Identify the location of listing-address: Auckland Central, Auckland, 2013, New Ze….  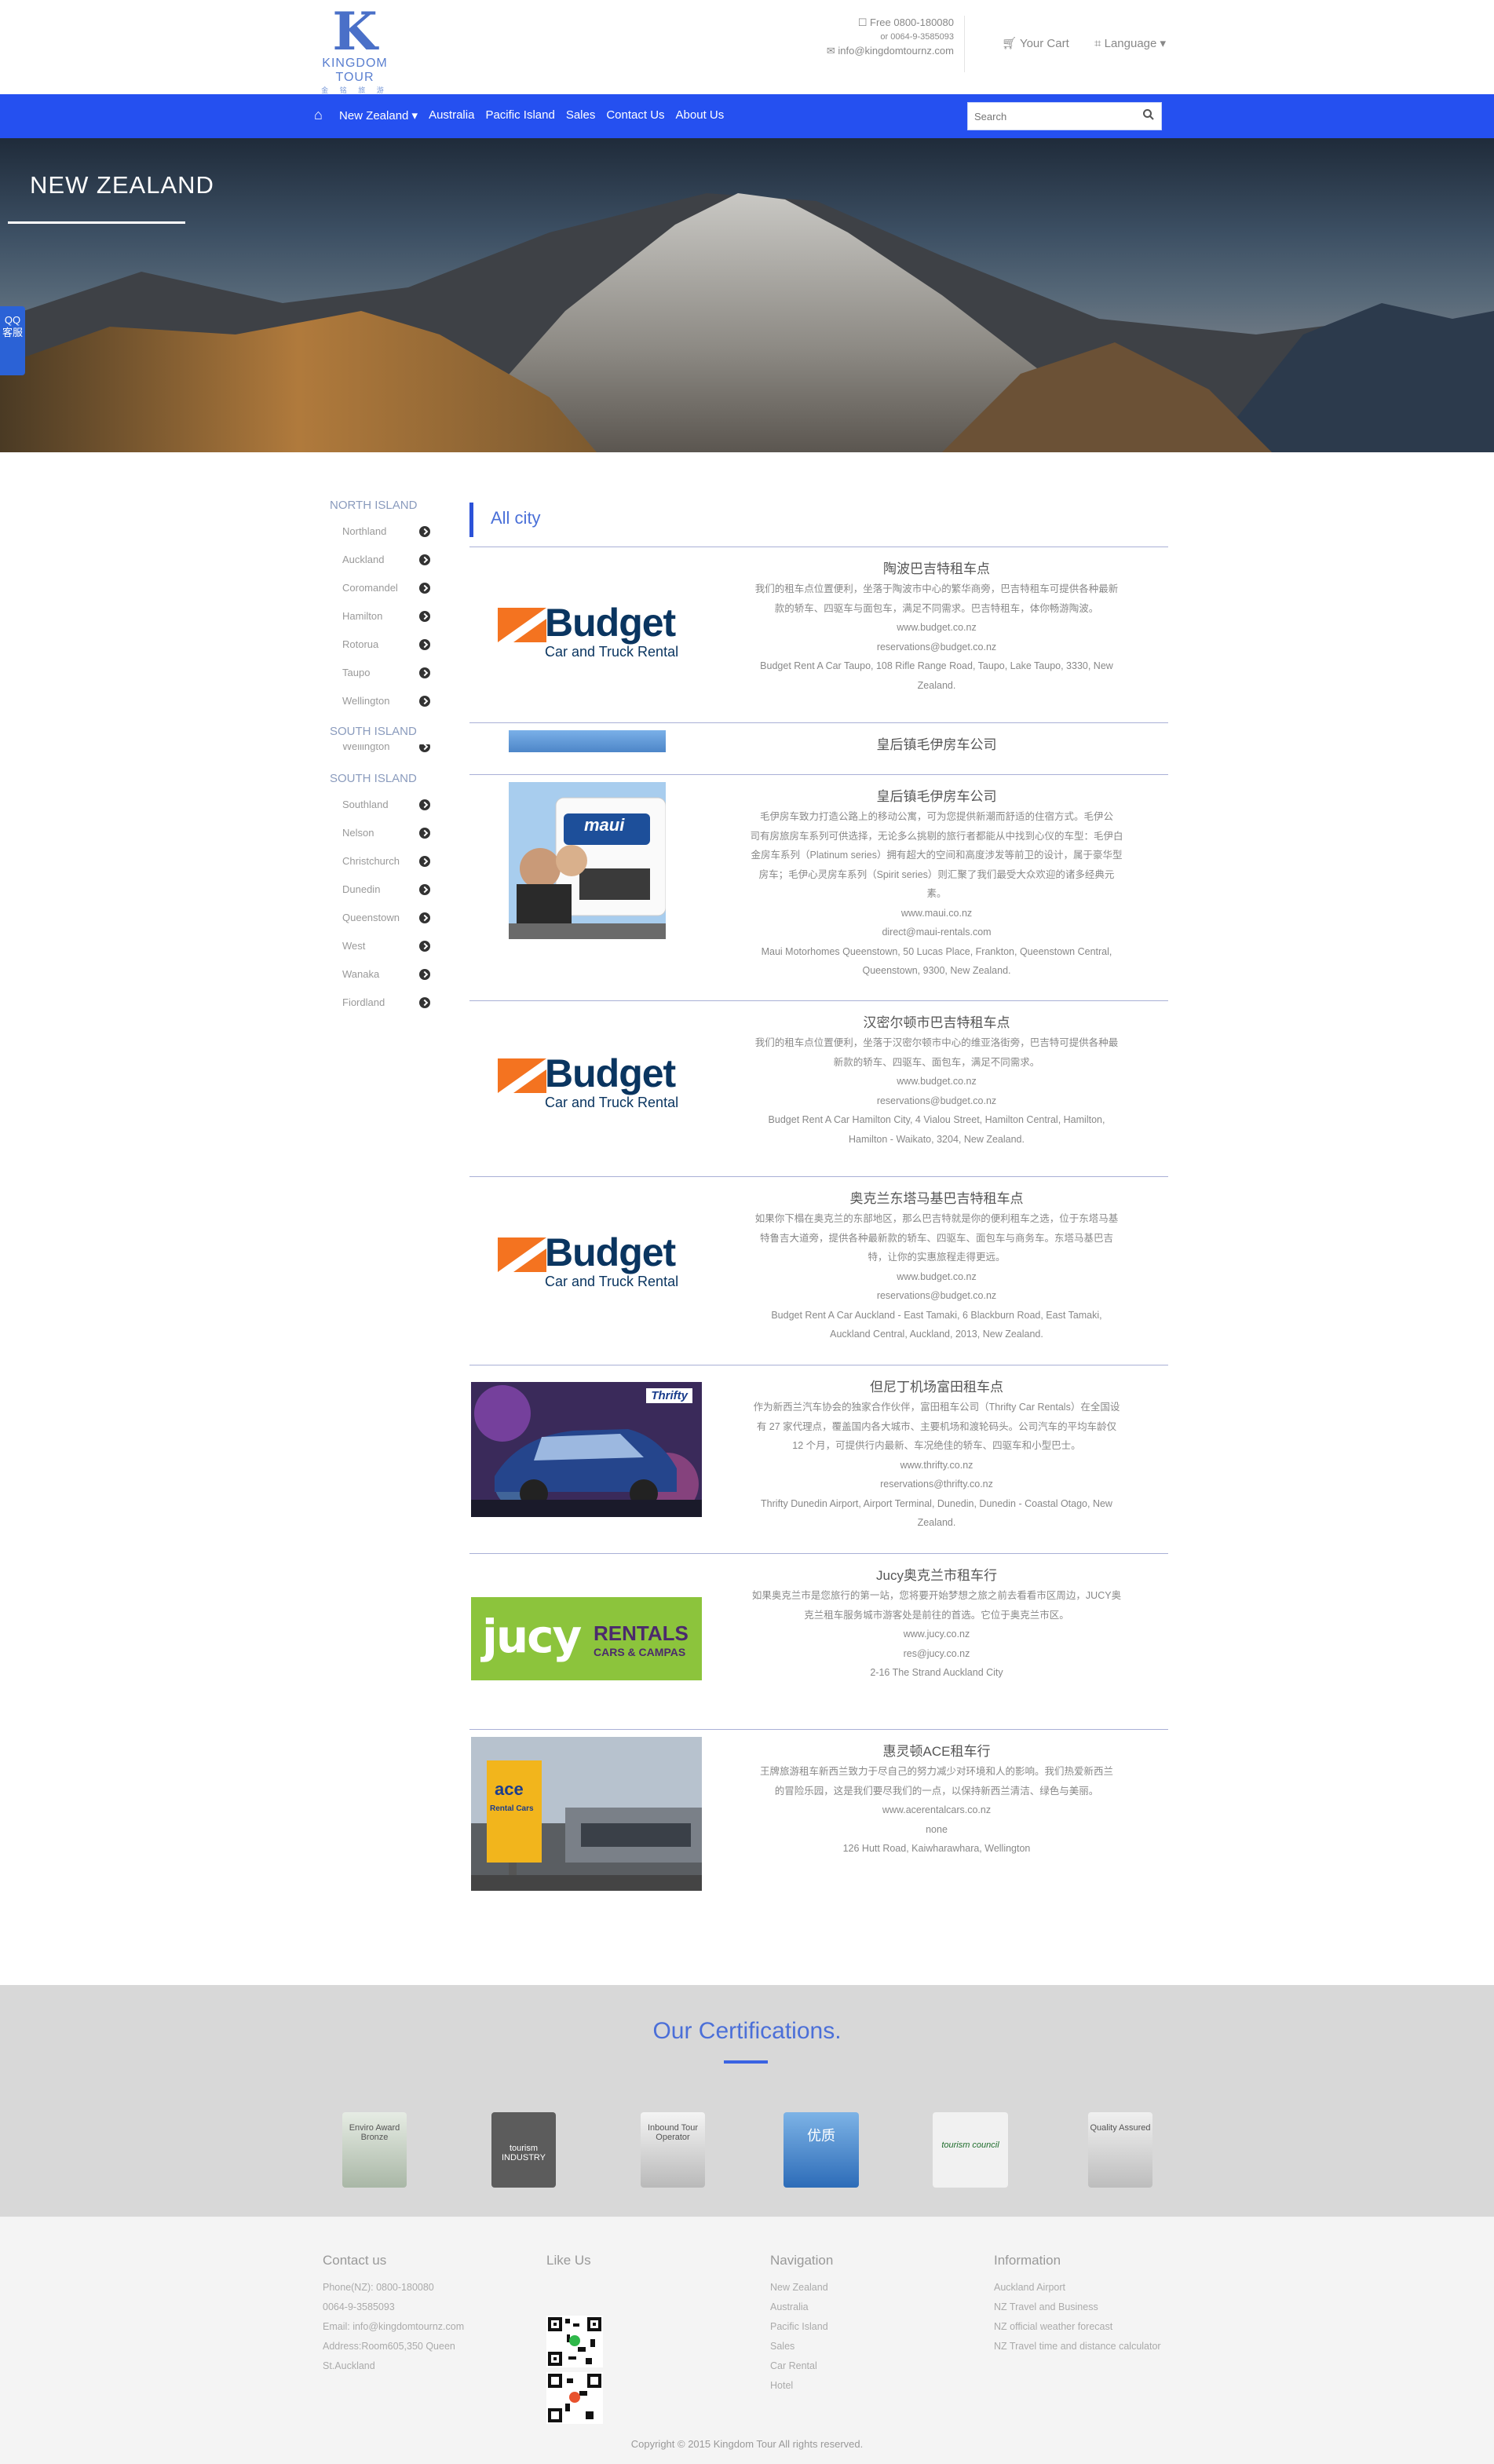
(937, 1334).